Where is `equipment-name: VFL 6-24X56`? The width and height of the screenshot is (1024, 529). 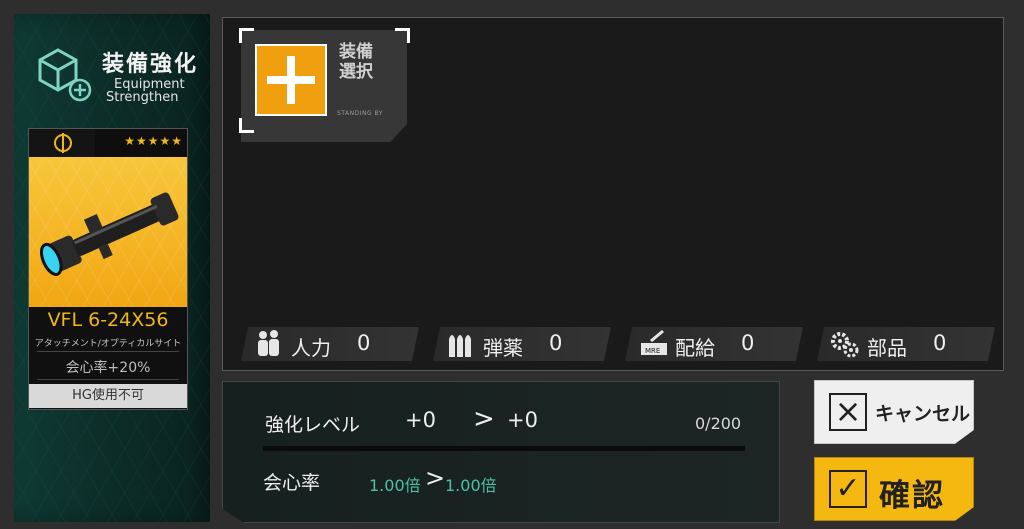
equipment-name: VFL 6-24X56 is located at coordinates (108, 320).